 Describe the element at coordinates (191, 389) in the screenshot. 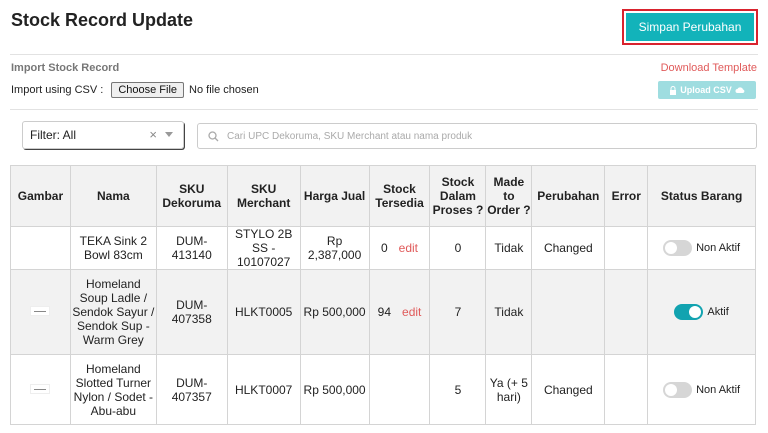

I see `sku-dekoruma: DUM-407357` at that location.